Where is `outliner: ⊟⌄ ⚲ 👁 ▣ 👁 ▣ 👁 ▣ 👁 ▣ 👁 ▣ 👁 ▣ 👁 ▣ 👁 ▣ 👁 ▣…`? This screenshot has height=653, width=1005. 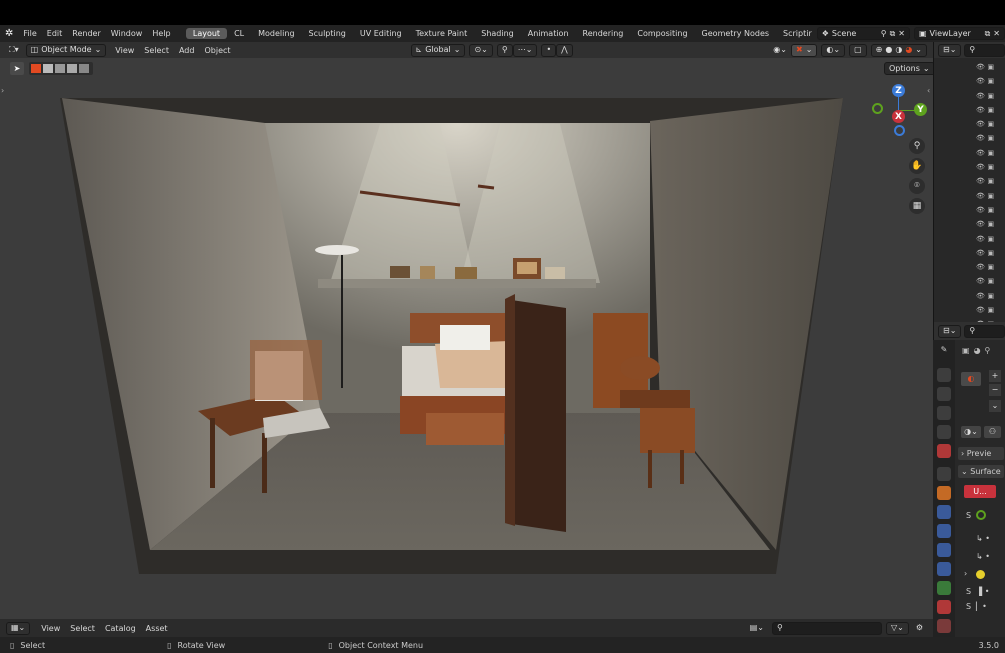
outliner: ⊟⌄ ⚲ 👁 ▣ 👁 ▣ 👁 ▣ 👁 ▣ 👁 ▣ 👁 ▣ 👁 ▣ 👁 ▣ 👁 ▣… is located at coordinates (969, 185).